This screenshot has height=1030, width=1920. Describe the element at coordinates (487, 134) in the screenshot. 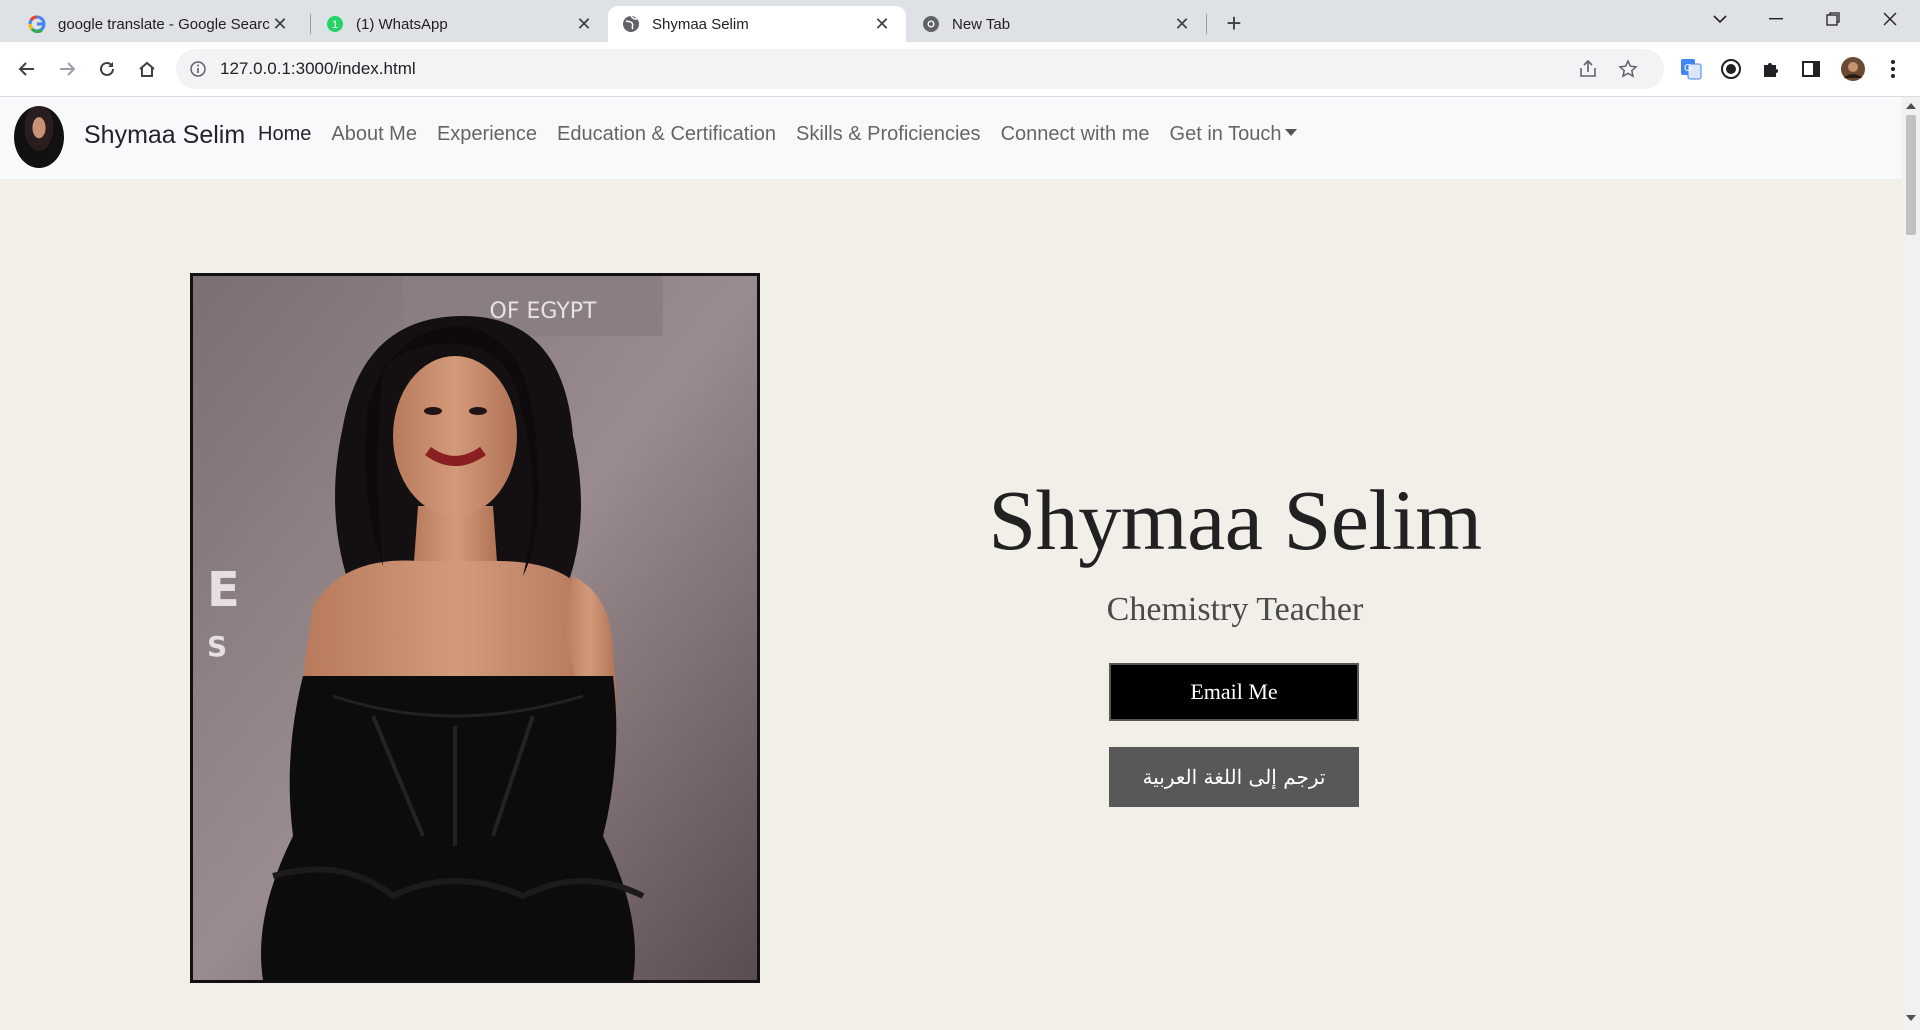

I see `nav-experience: Experience` at that location.